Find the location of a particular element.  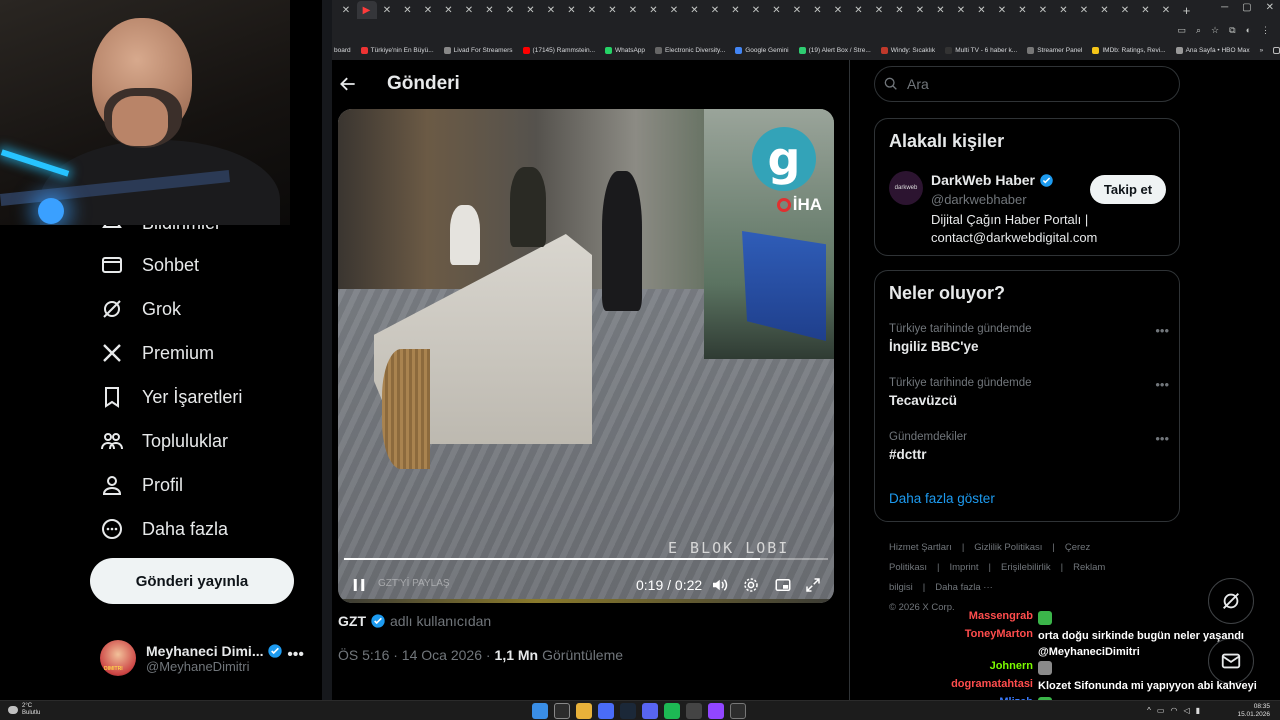

trend-item: Gündemdekiler #dcttr ••• is located at coordinates (1029, 446).